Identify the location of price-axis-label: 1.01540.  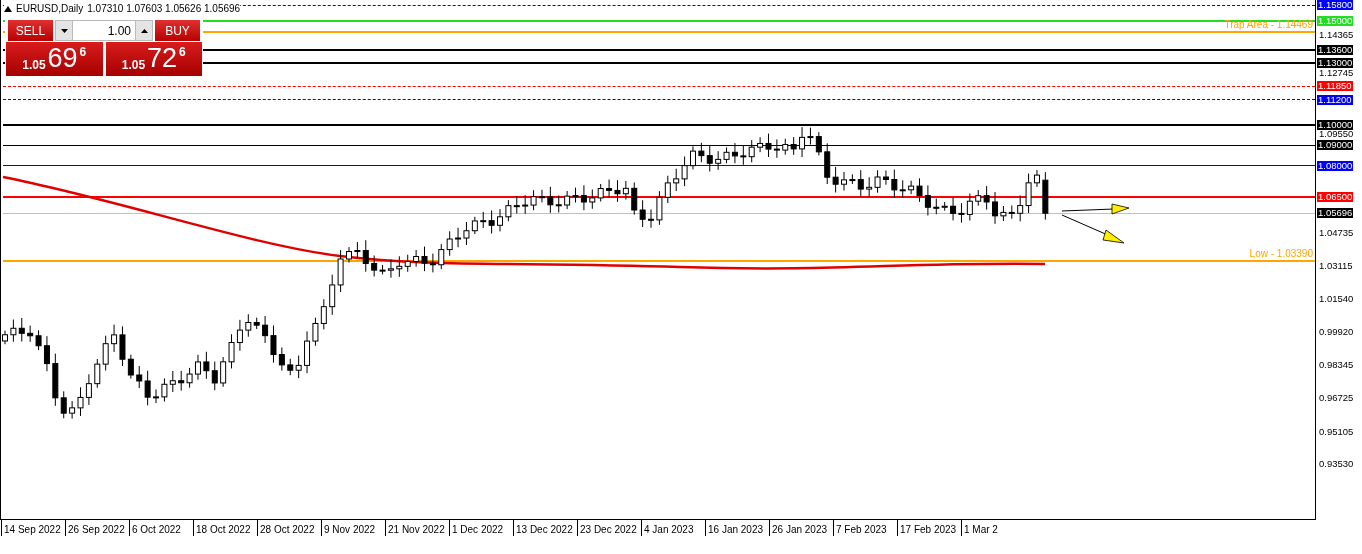
(1336, 298).